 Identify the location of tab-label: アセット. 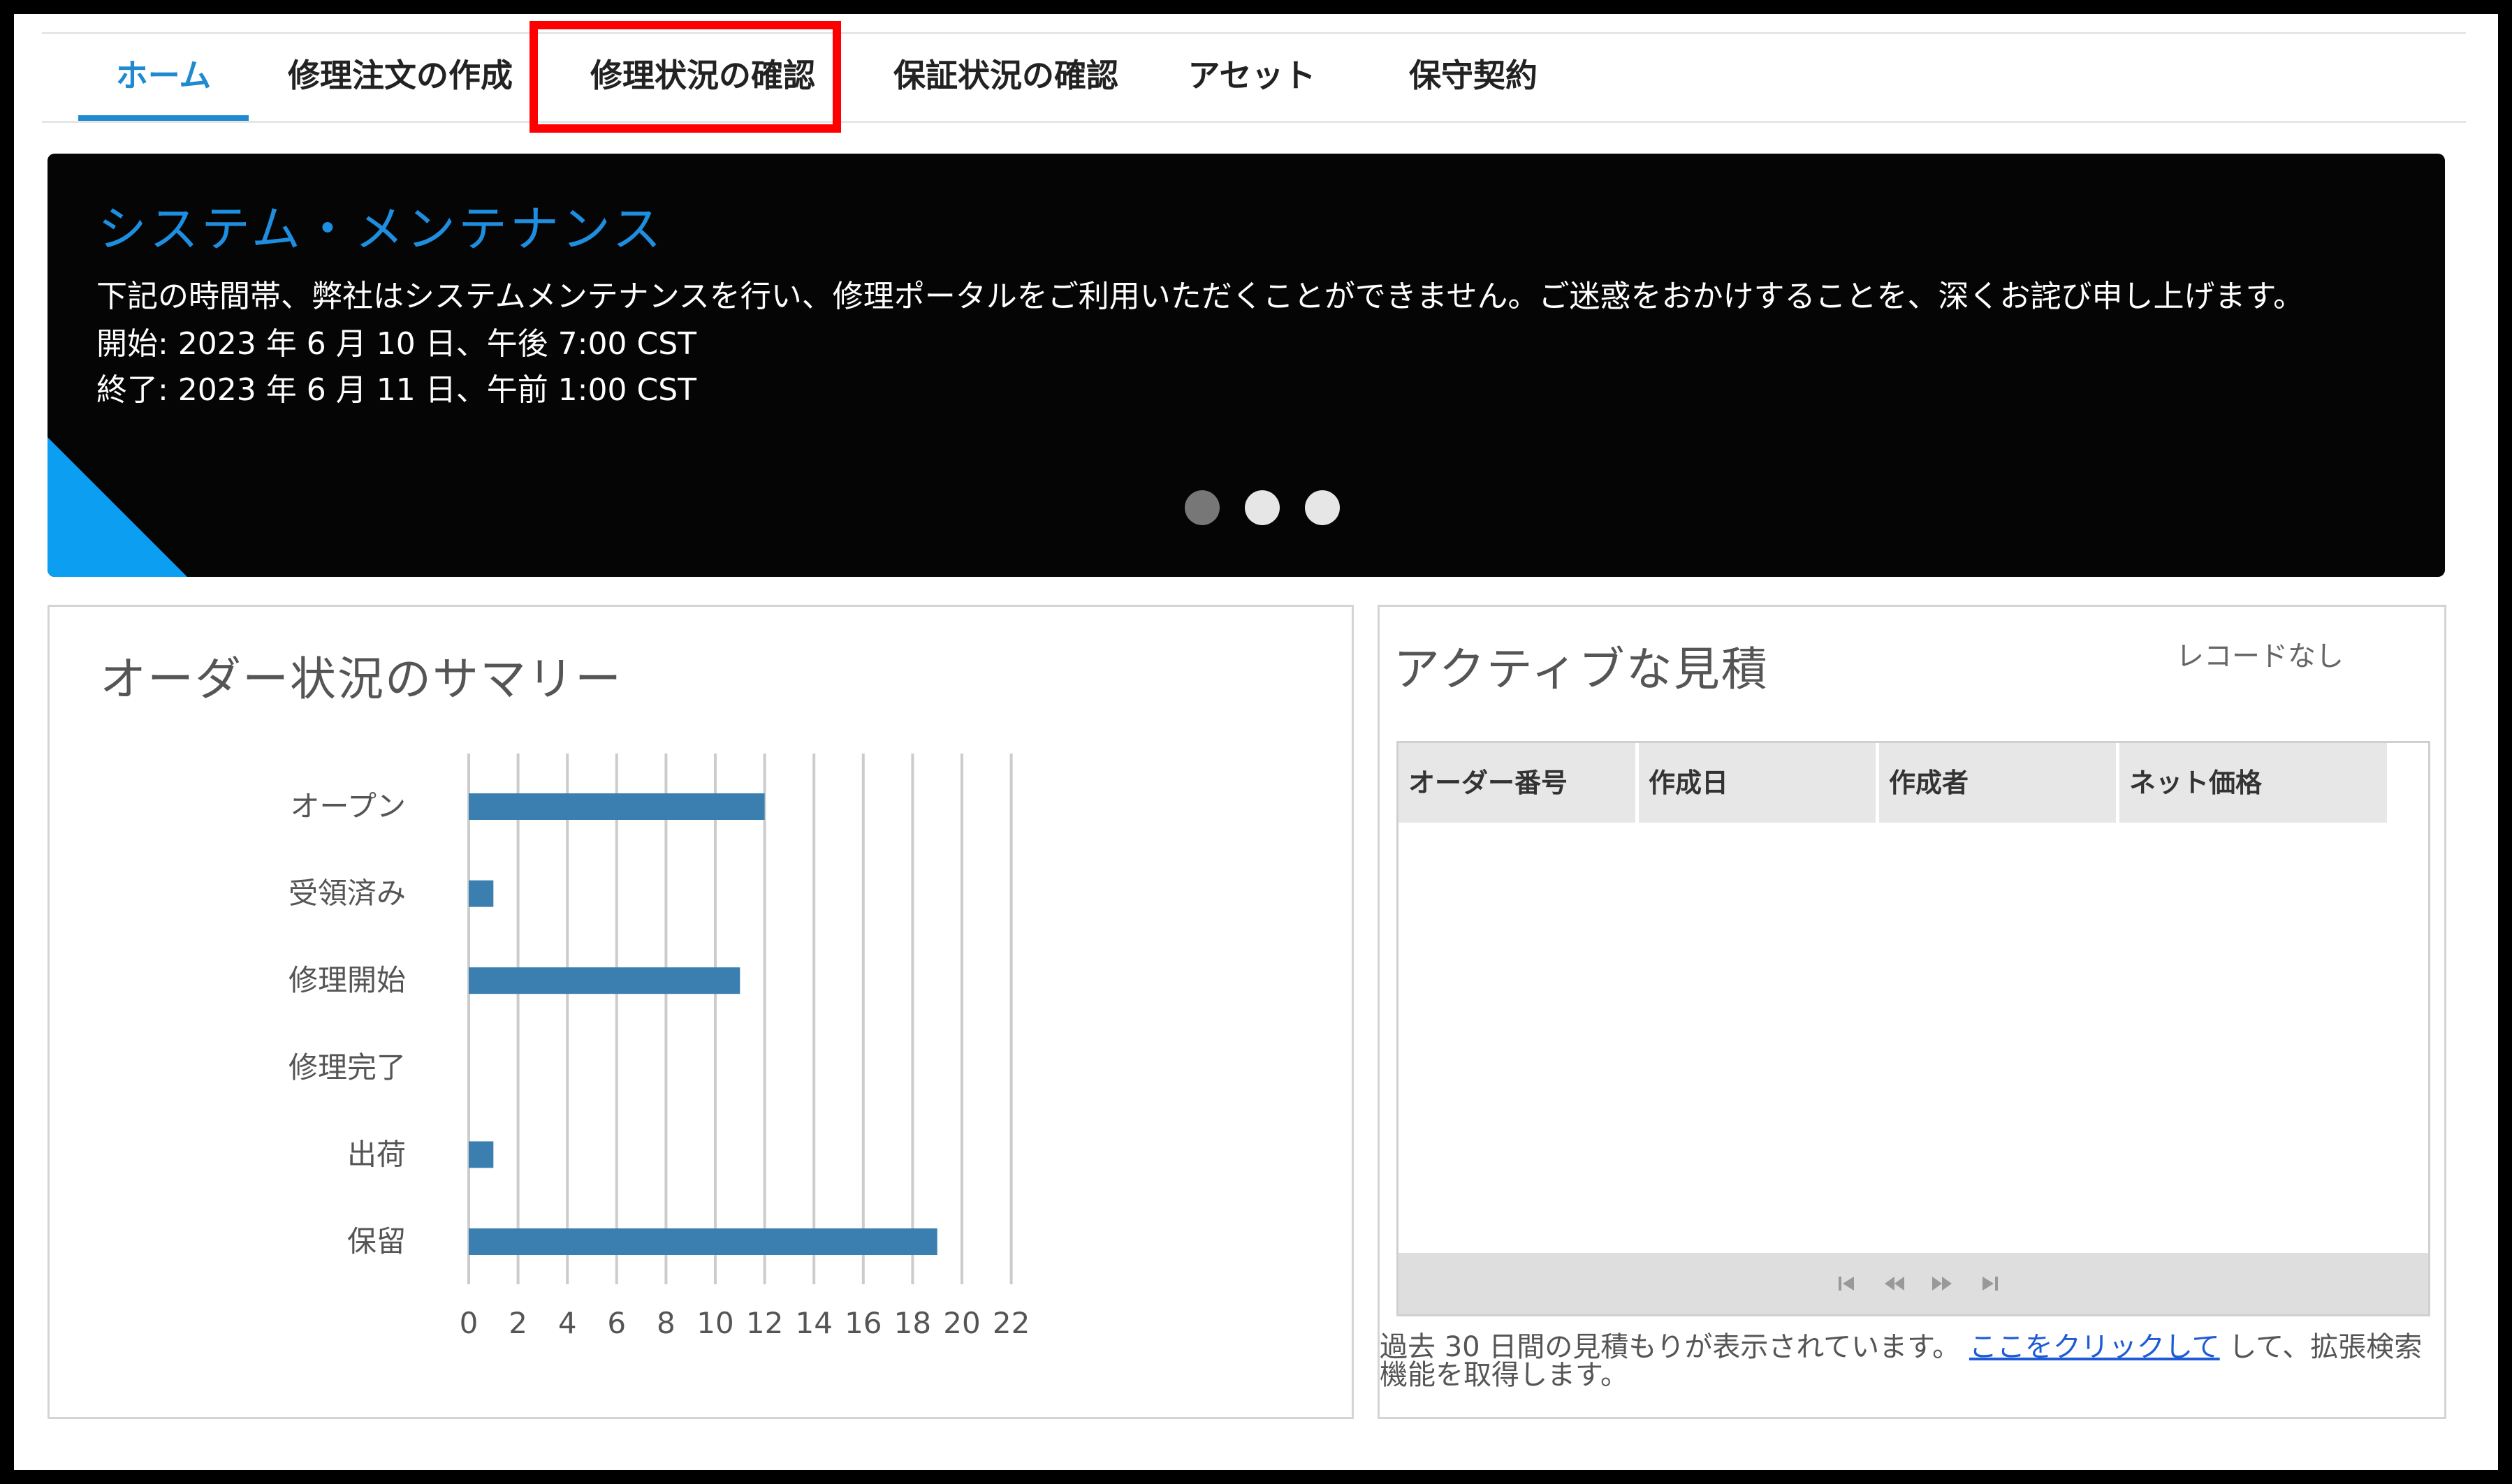
(1252, 75).